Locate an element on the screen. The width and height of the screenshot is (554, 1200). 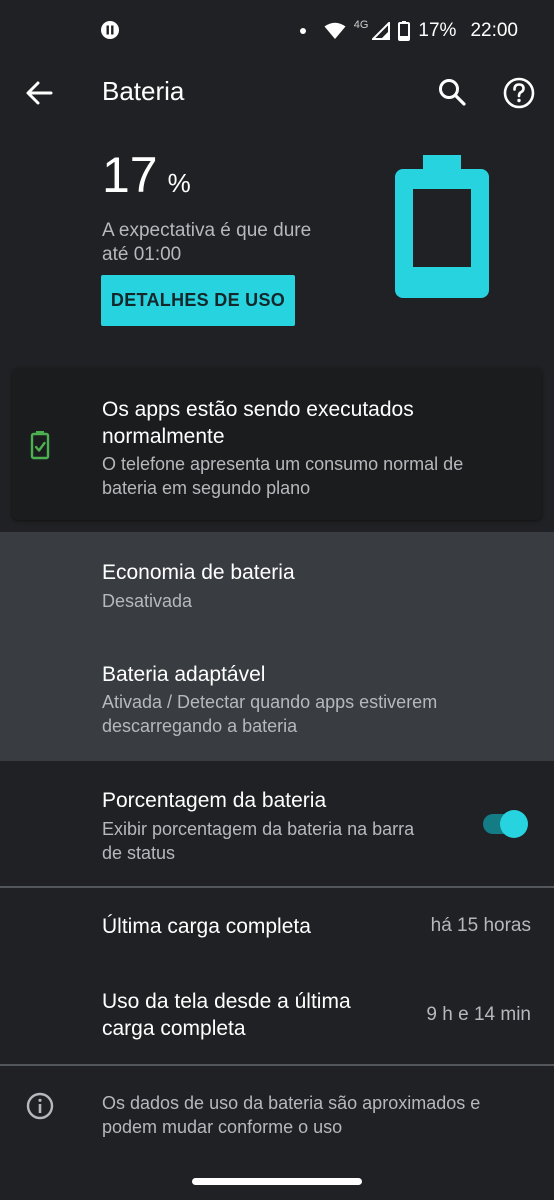
screen-usage-value: 9 h e 14 min is located at coordinates (478, 1014).